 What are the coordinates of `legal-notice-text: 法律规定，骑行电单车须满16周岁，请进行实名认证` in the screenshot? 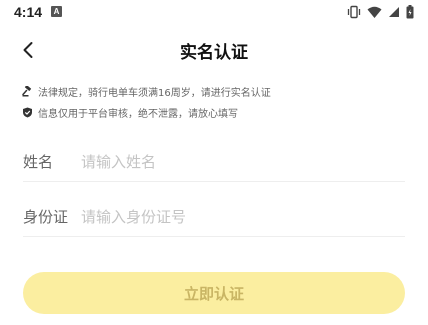 It's located at (154, 93).